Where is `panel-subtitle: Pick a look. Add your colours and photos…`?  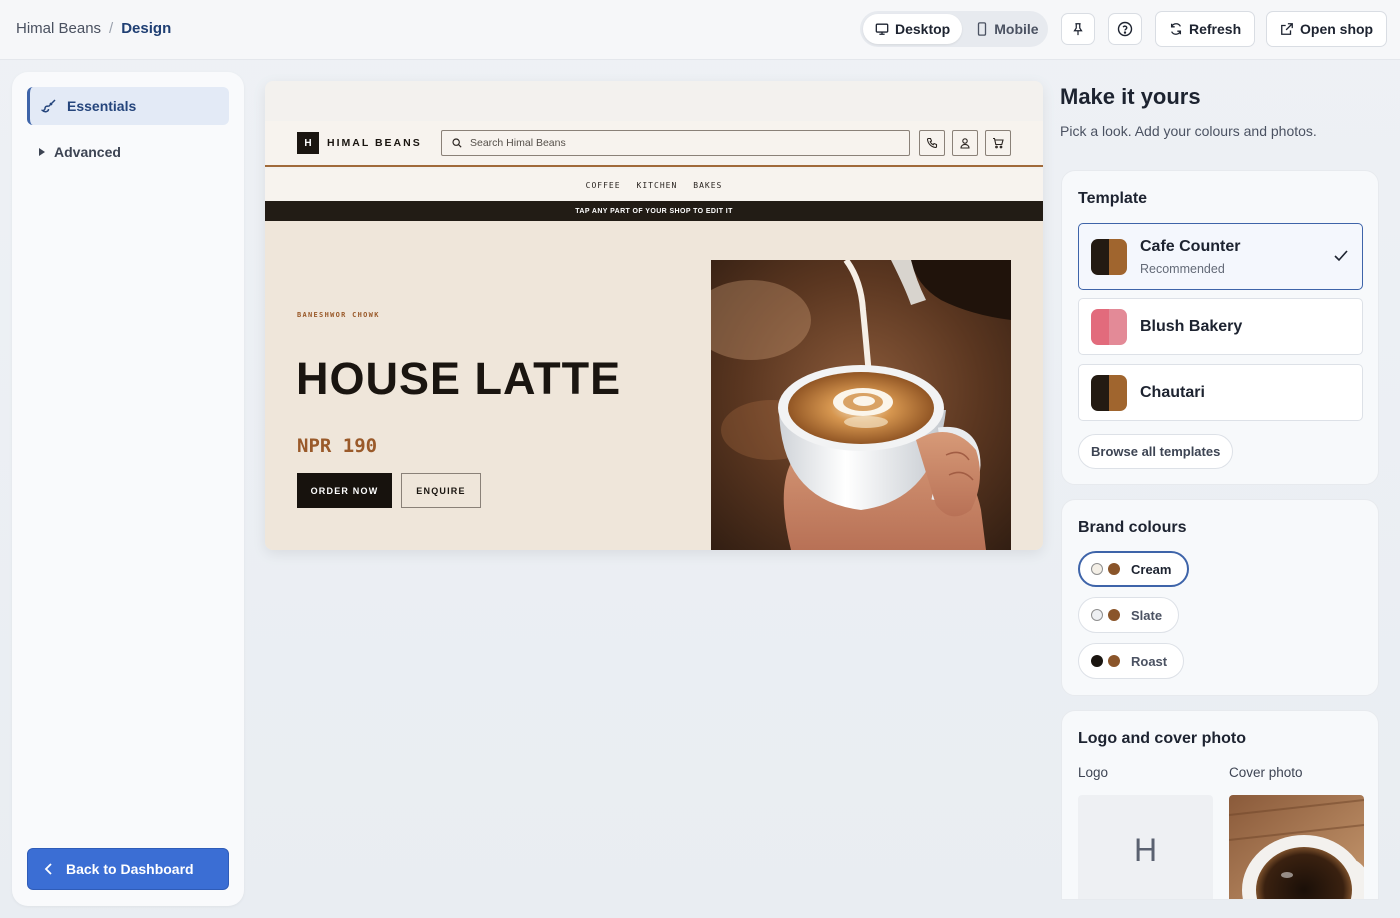
panel-subtitle: Pick a look. Add your colours and photos… is located at coordinates (1188, 131).